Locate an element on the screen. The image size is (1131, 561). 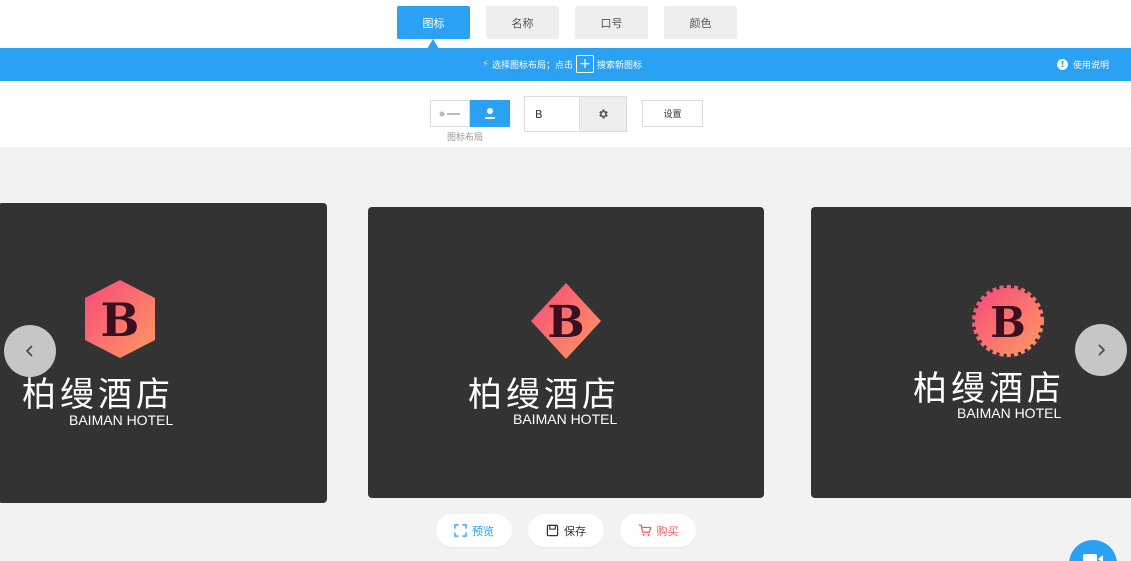
buy-button: 购买 is located at coordinates (658, 530).